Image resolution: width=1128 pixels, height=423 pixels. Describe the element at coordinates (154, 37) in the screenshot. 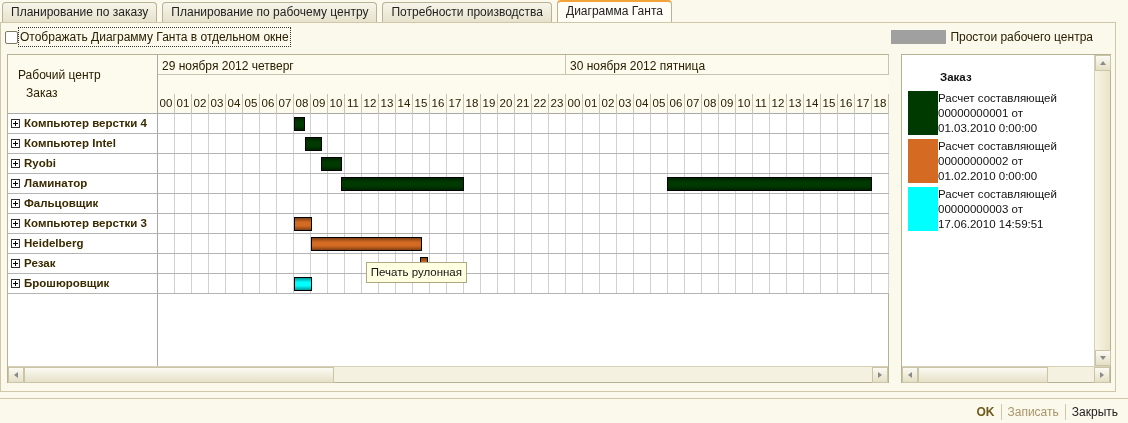

I see `checkbox-label: Отображать Диаграмму Ганта в отдельном окне` at that location.